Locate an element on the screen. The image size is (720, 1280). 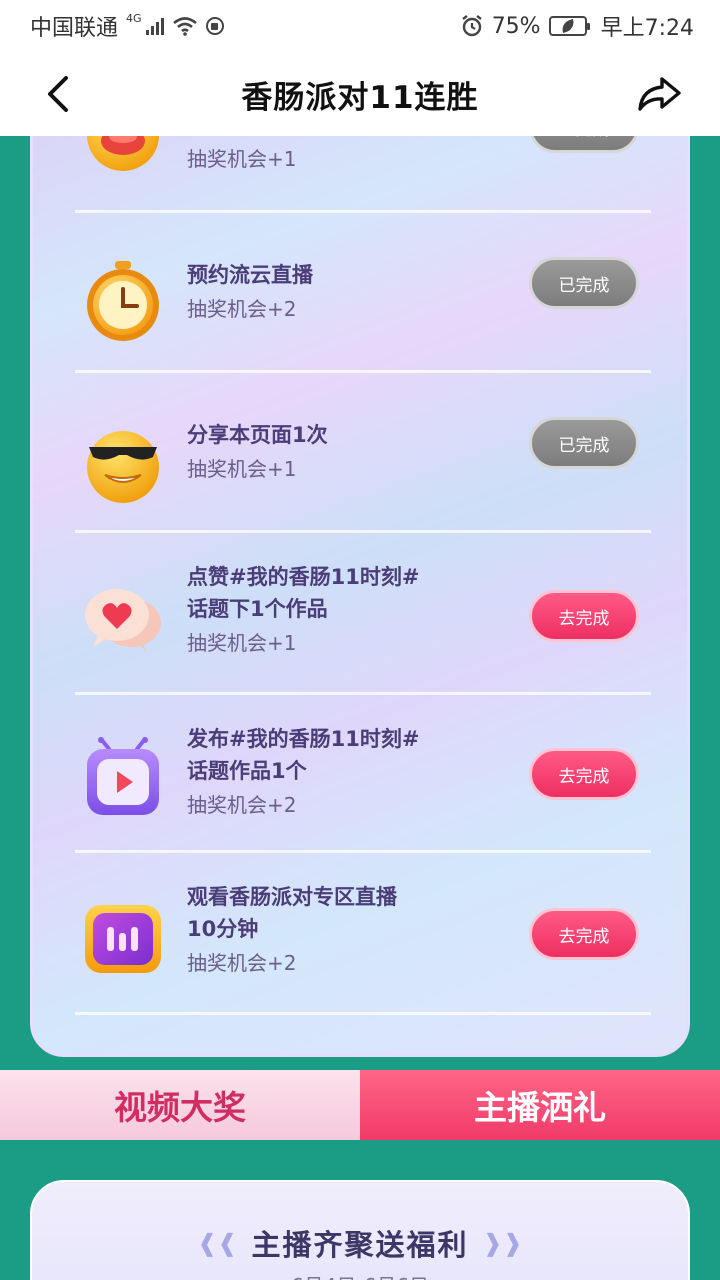
tv-play-icon is located at coordinates (123, 776).